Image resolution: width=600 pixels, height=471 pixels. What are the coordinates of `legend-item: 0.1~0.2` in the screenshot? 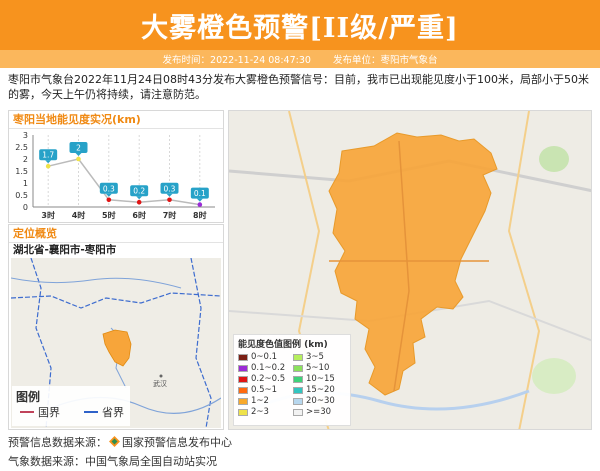 It's located at (264, 368).